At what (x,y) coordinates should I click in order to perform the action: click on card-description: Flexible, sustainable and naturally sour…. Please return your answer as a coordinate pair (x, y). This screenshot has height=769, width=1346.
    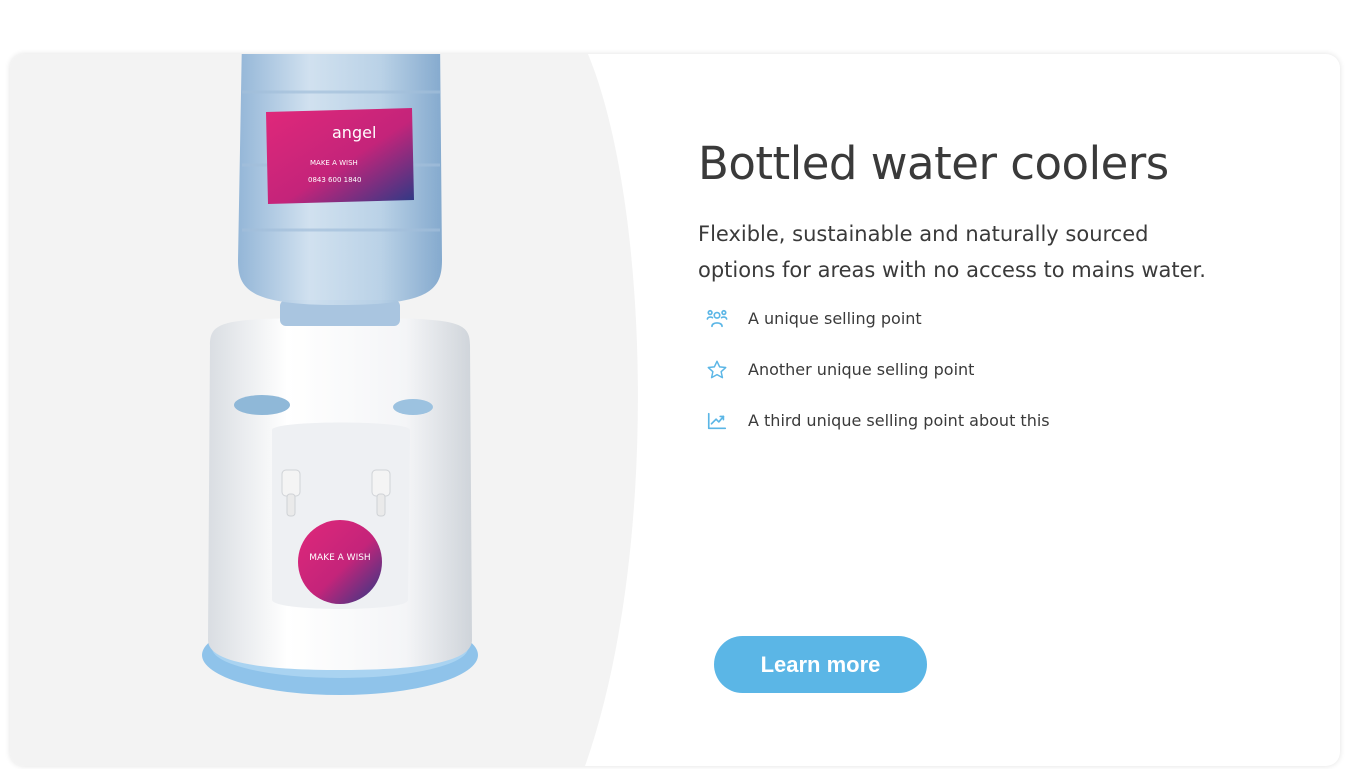
    Looking at the image, I should click on (1008, 252).